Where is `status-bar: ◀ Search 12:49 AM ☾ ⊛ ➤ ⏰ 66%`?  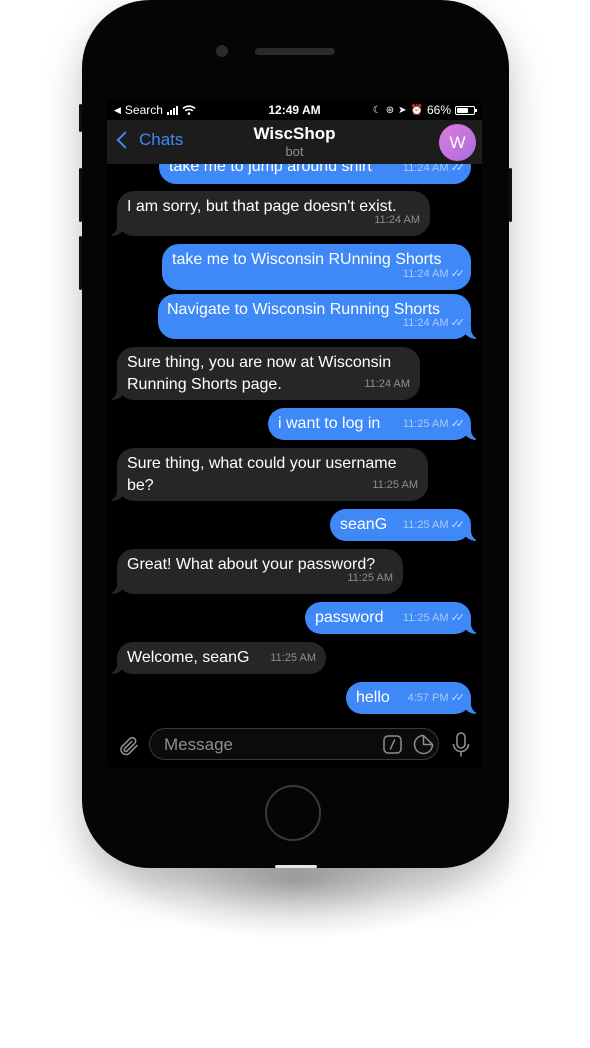
status-bar: ◀ Search 12:49 AM ☾ ⊛ ➤ ⏰ 66% is located at coordinates (294, 110).